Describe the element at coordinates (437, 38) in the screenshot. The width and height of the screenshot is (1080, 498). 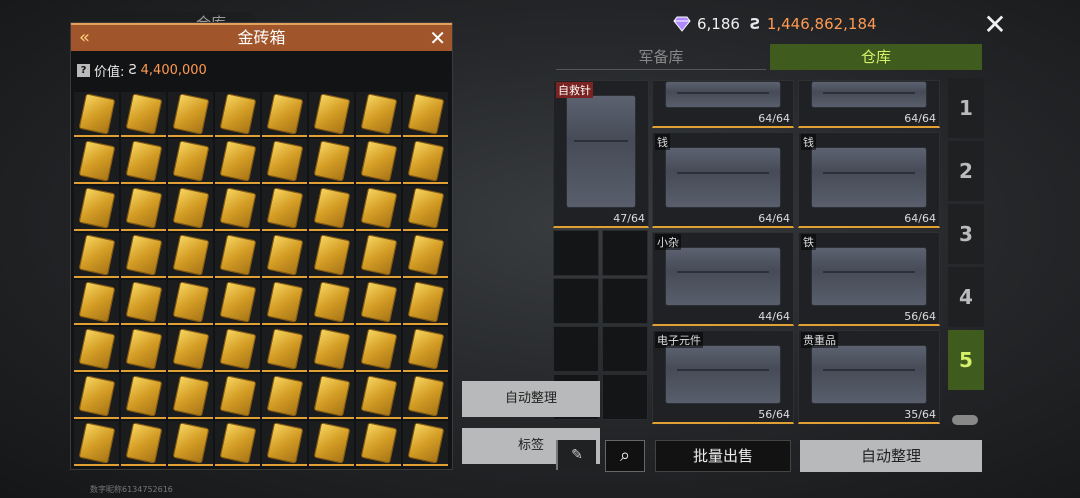
I see `close-panel-icon: ✕` at that location.